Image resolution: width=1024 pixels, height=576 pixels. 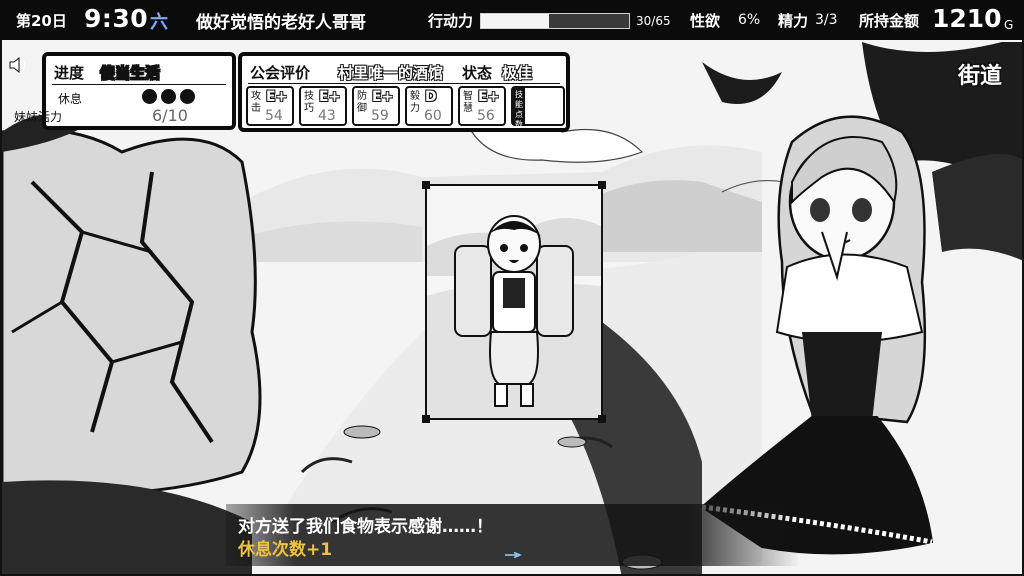 I want to click on stat-name: 毅力, so click(x=415, y=102).